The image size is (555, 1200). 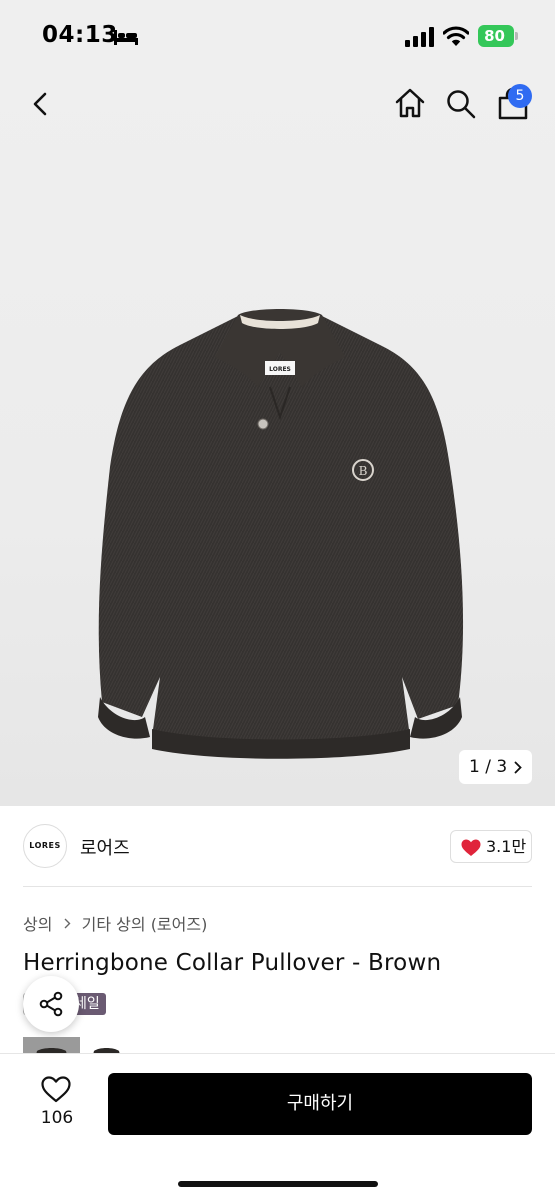 I want to click on share-icon, so click(x=51, y=1004).